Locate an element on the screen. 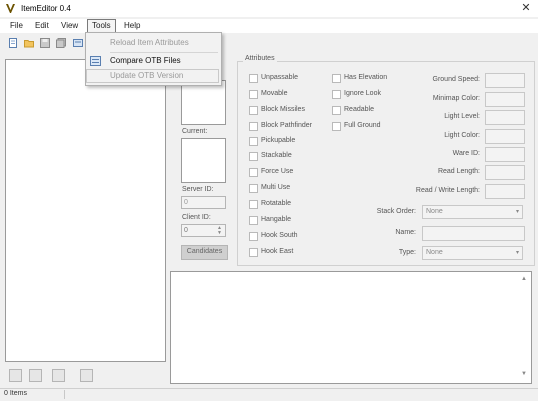 This screenshot has width=538, height=401. force-use-checkbox is located at coordinates (253, 172).